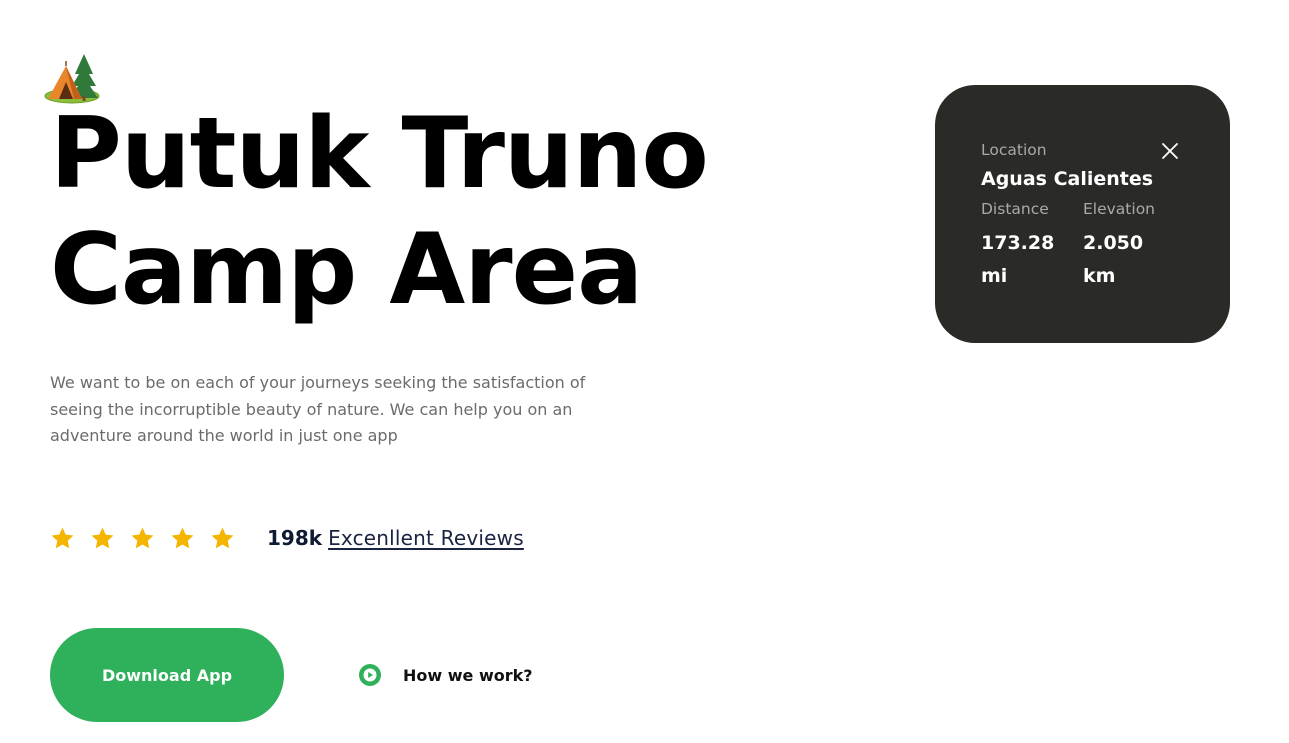 Image resolution: width=1289 pixels, height=743 pixels. Describe the element at coordinates (1018, 243) in the screenshot. I see `distance-number: 173.28` at that location.